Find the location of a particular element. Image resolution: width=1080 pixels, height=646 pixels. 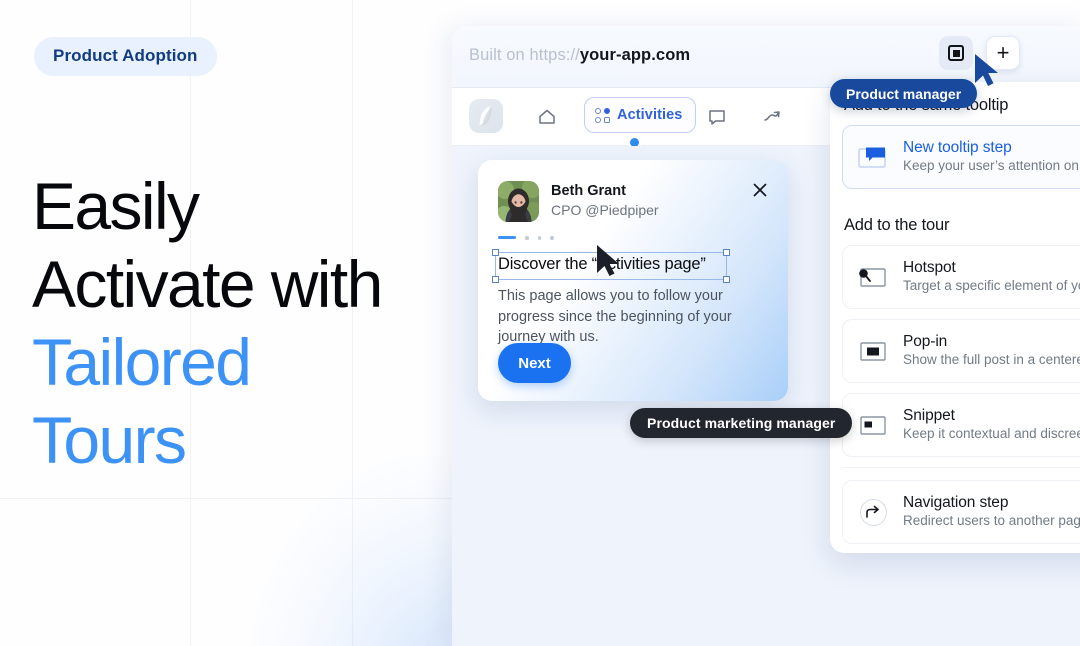

preview-screen-button is located at coordinates (956, 53).